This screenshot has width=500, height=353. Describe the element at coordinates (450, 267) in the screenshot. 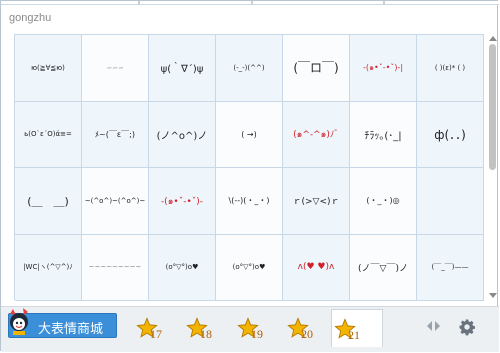

I see `emoticon-cell: (￣_￣)——` at that location.